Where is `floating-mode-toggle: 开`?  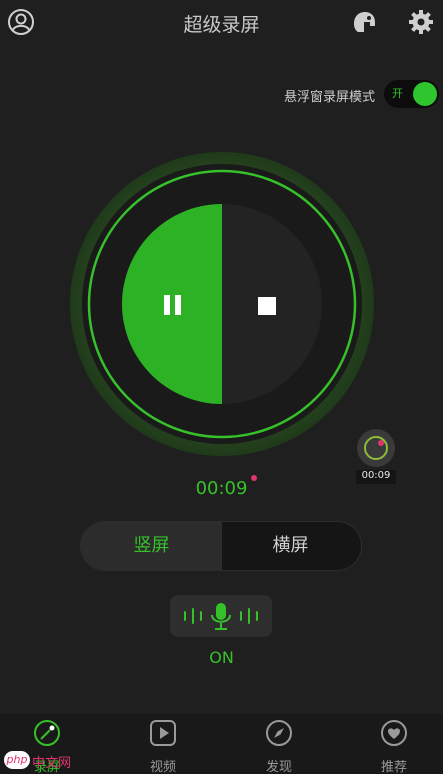
floating-mode-toggle: 开 is located at coordinates (411, 94).